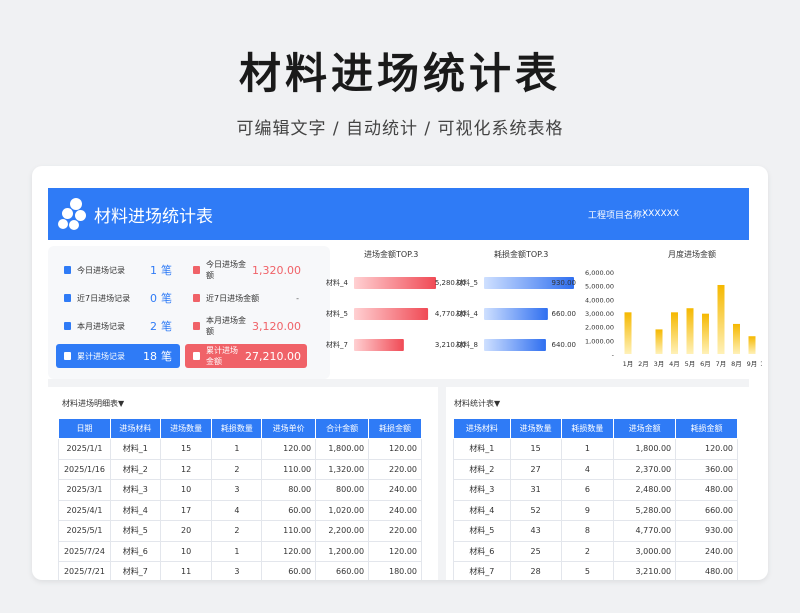 This screenshot has width=800, height=613. What do you see at coordinates (289, 490) in the screenshot?
I see `table-cell: 80.00` at bounding box center [289, 490].